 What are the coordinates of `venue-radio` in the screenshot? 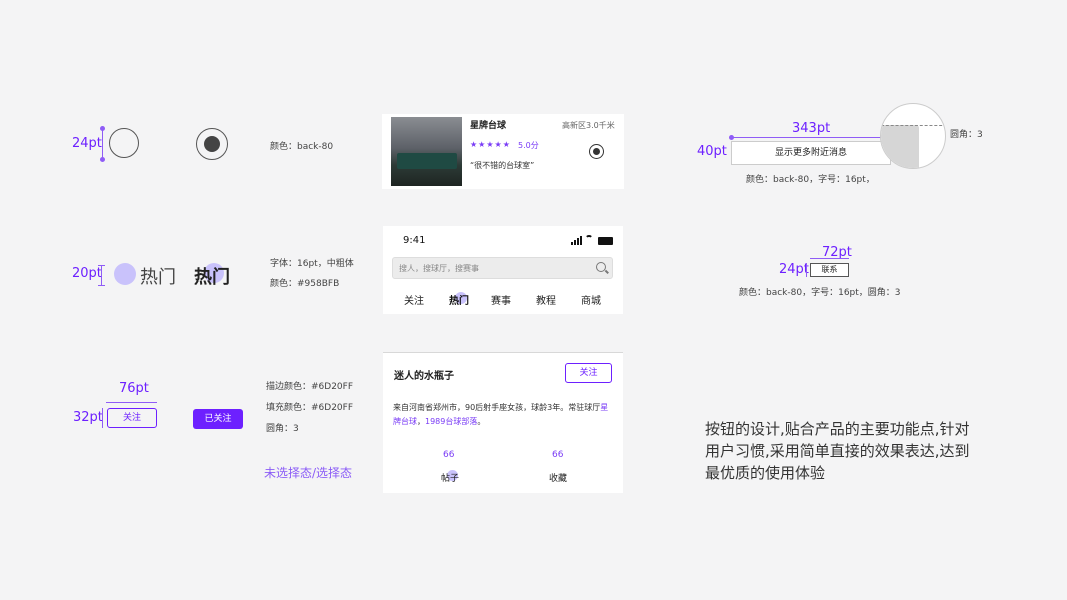 It's located at (596, 151).